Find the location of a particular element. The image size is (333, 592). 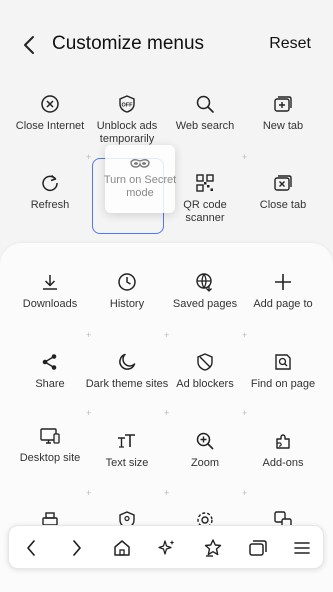

menu-item-new-tab: New tab is located at coordinates (283, 121).